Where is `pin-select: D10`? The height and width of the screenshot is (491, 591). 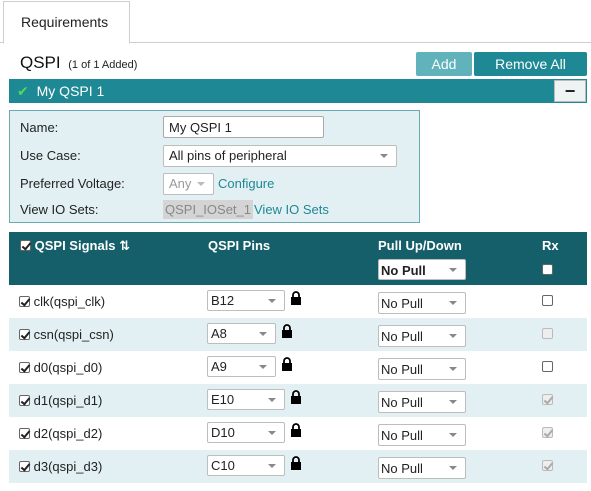
pin-select: D10 is located at coordinates (246, 432).